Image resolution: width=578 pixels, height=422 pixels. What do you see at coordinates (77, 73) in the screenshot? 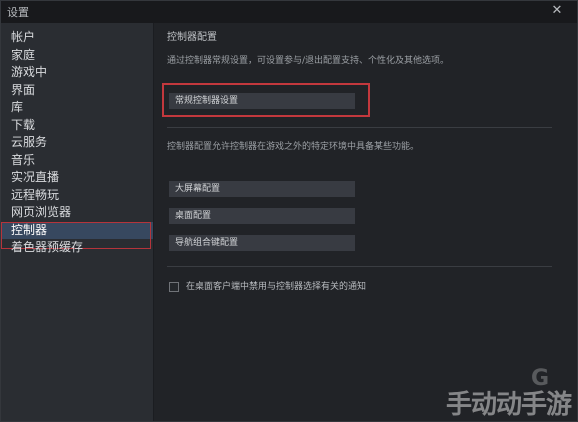
I see `sidebar-item-in-game: 游戏中` at bounding box center [77, 73].